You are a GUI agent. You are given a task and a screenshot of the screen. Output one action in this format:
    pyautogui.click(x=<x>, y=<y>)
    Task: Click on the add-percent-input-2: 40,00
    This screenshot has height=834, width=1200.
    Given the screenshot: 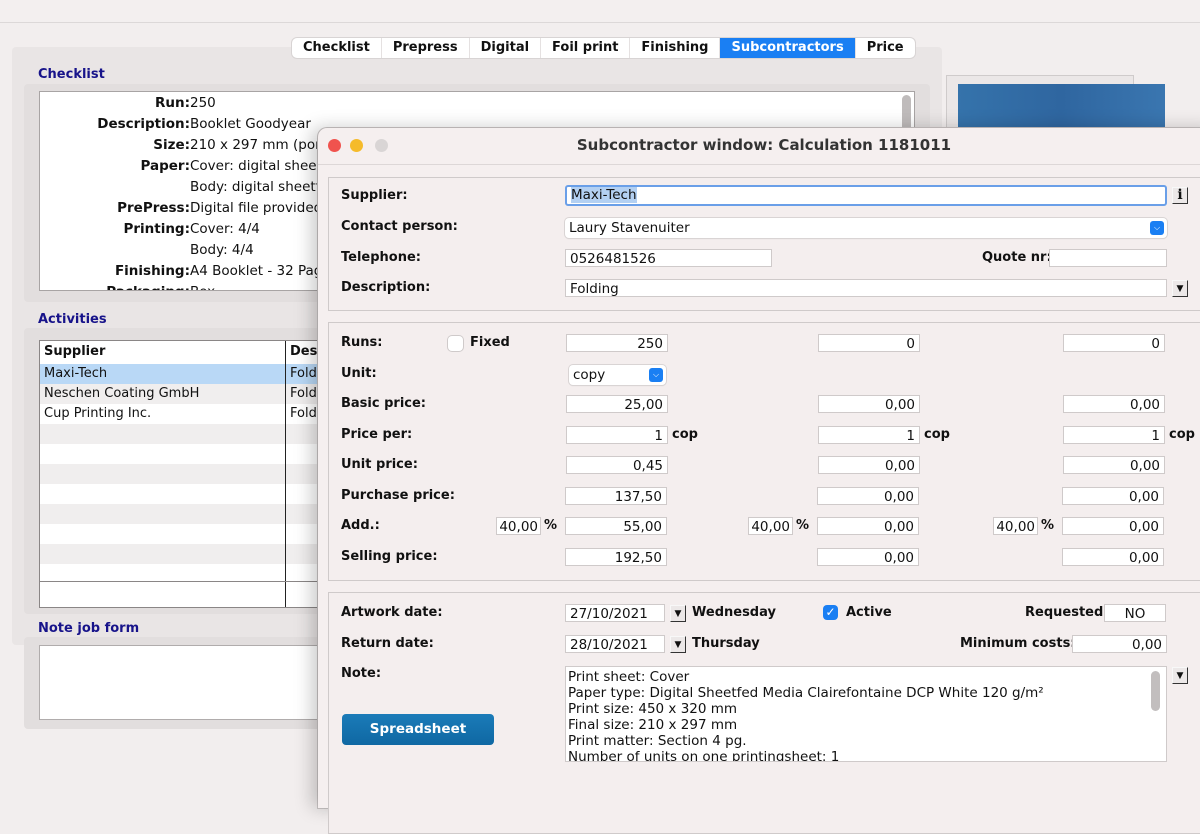 What is the action you would take?
    pyautogui.click(x=770, y=526)
    